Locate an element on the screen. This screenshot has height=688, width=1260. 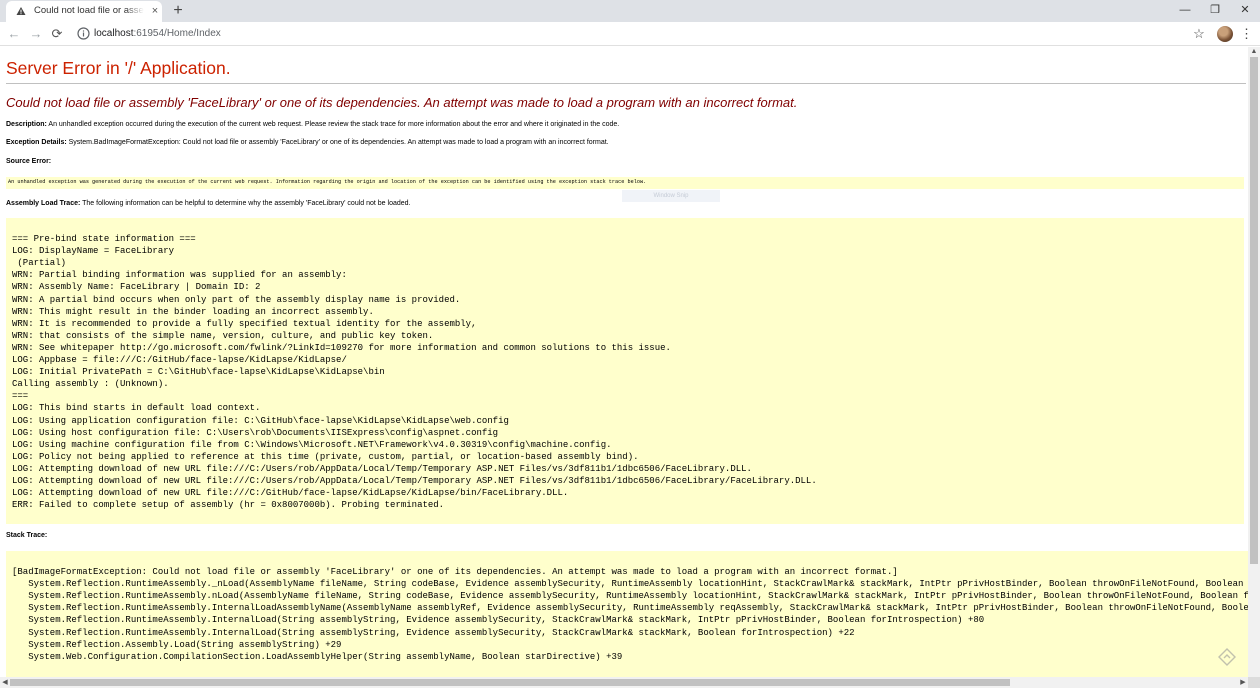
warning-favicon-icon is located at coordinates (21, 11).